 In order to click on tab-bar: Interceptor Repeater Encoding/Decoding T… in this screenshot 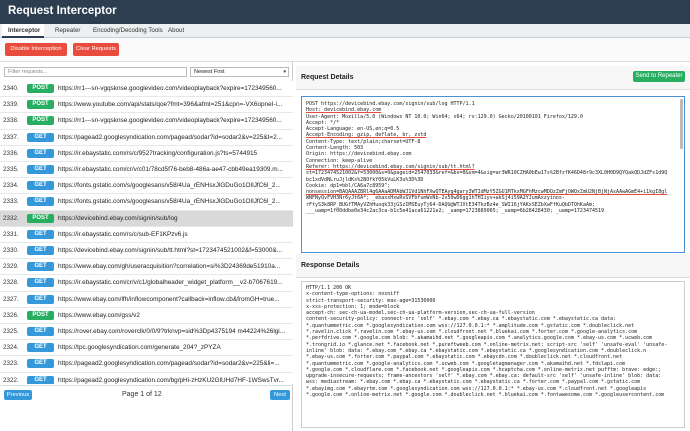, I will do `click(345, 31)`.